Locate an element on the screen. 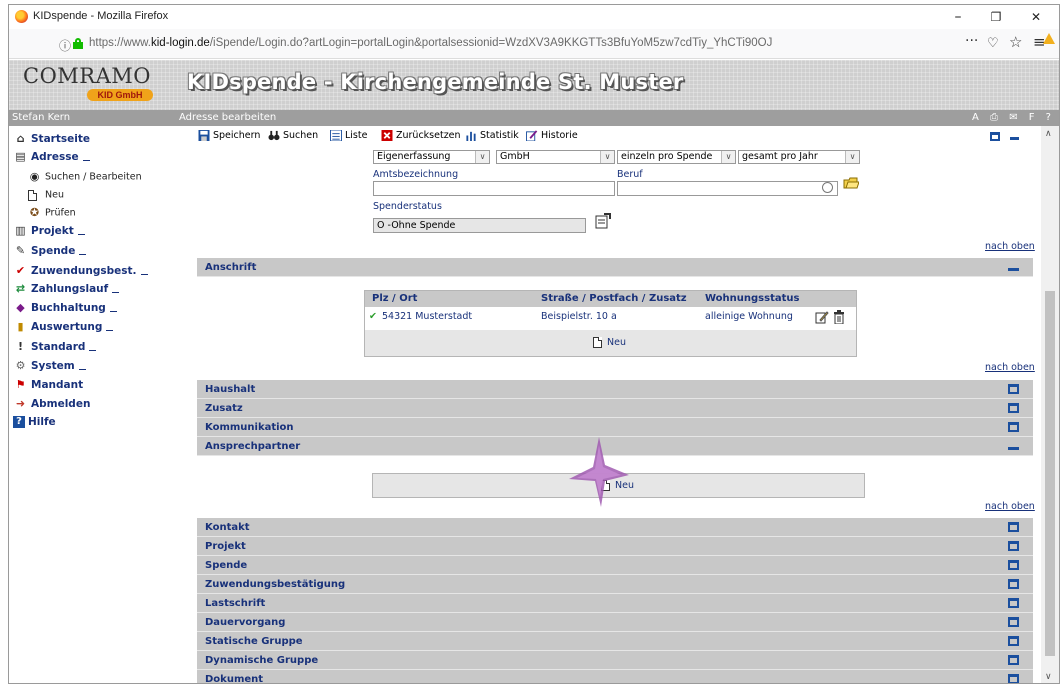 This screenshot has width=1060, height=684. sidebar-item-projekt: ▥ Projekt is located at coordinates (49, 233).